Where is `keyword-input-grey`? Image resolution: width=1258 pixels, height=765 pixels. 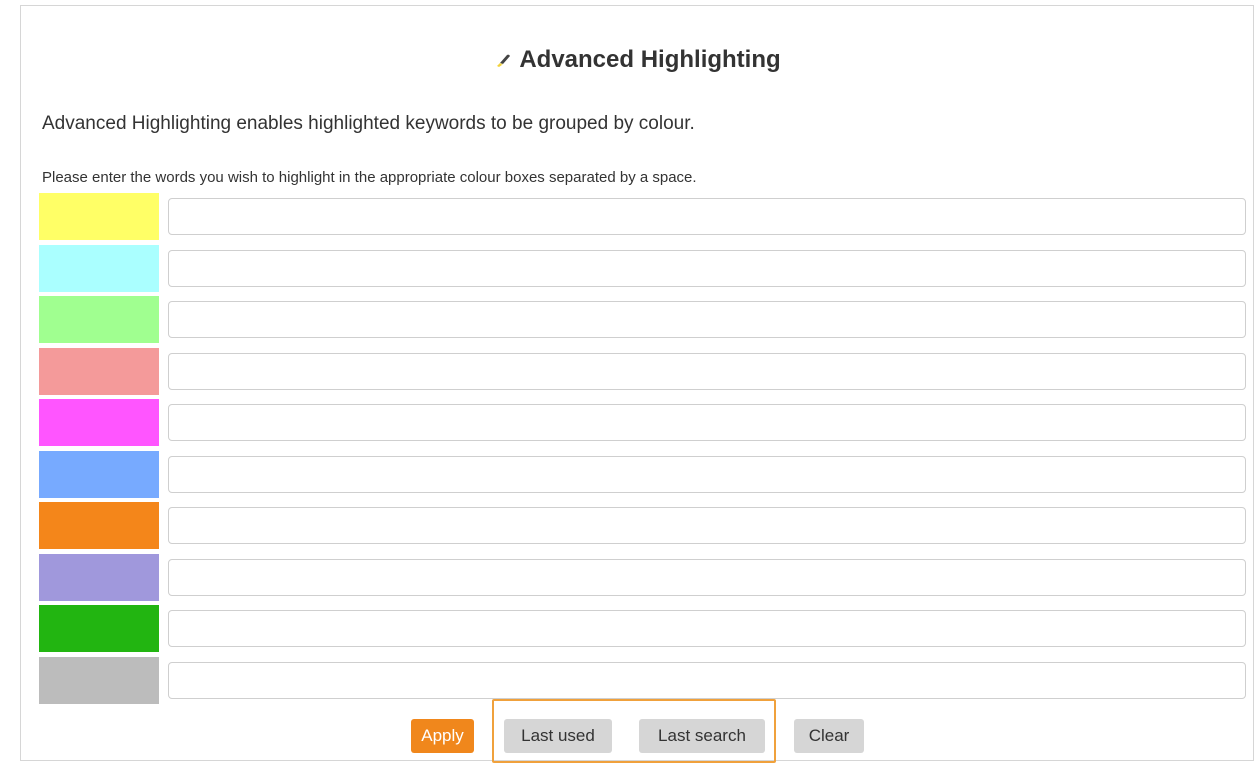
keyword-input-grey is located at coordinates (707, 680).